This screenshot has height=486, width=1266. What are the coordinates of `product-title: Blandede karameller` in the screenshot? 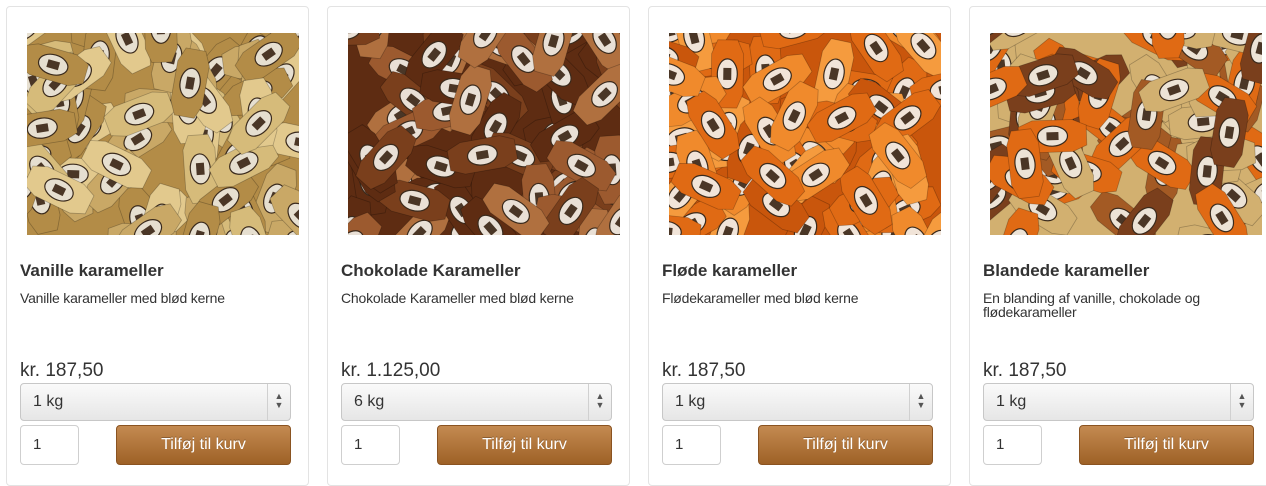 It's located at (1066, 271).